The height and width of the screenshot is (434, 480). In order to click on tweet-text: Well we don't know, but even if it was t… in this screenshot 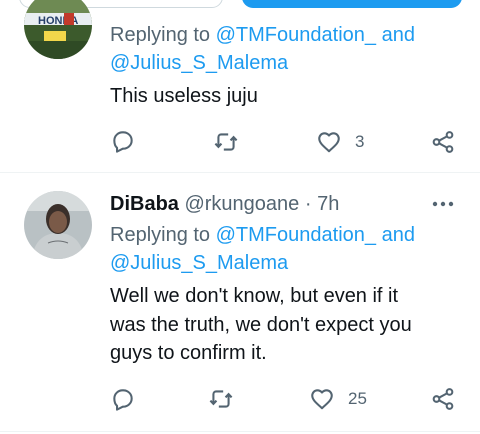, I will do `click(275, 325)`.